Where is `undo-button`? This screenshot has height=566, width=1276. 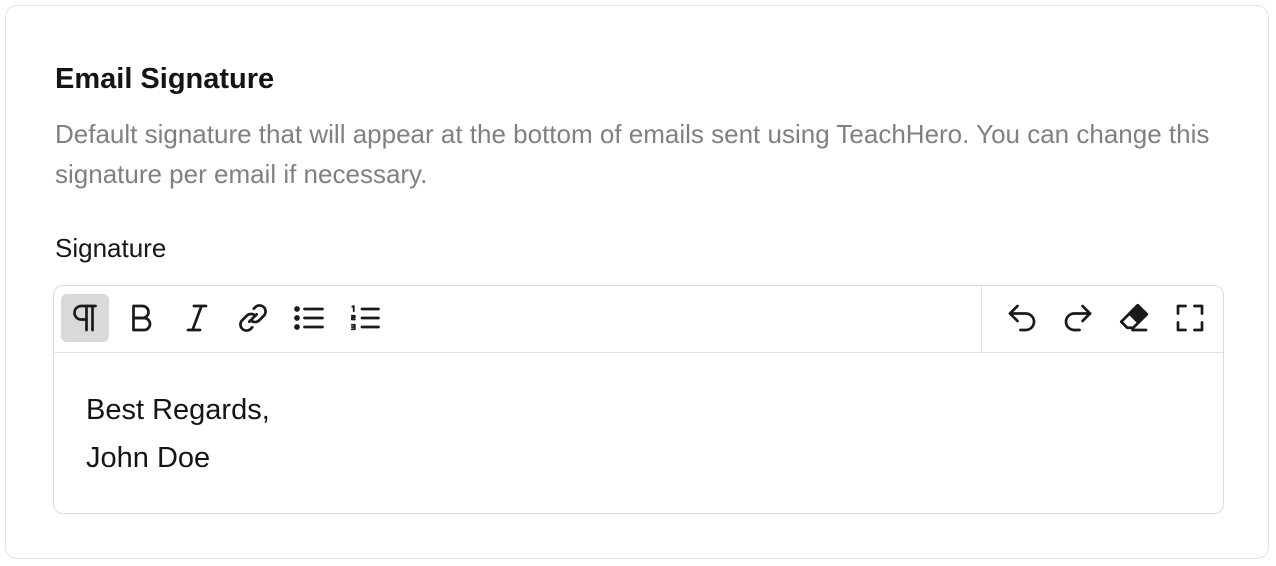 undo-button is located at coordinates (1022, 318).